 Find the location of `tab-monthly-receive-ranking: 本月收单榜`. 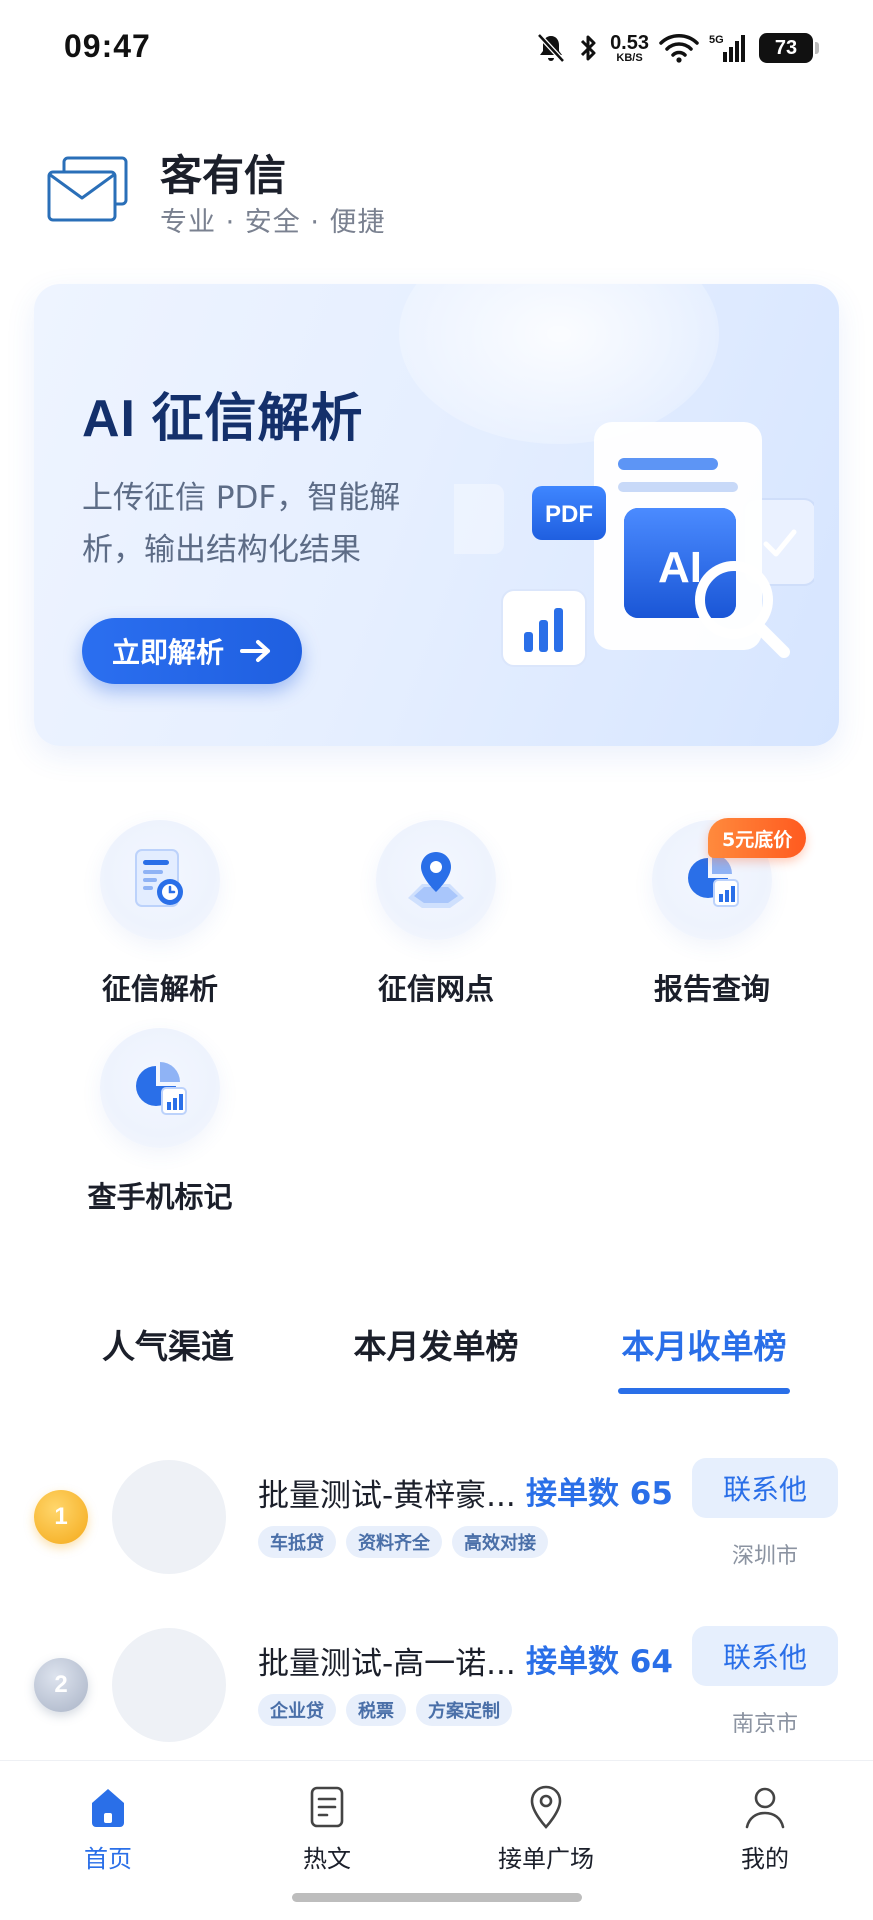

tab-monthly-receive-ranking: 本月收单榜 is located at coordinates (704, 1344).